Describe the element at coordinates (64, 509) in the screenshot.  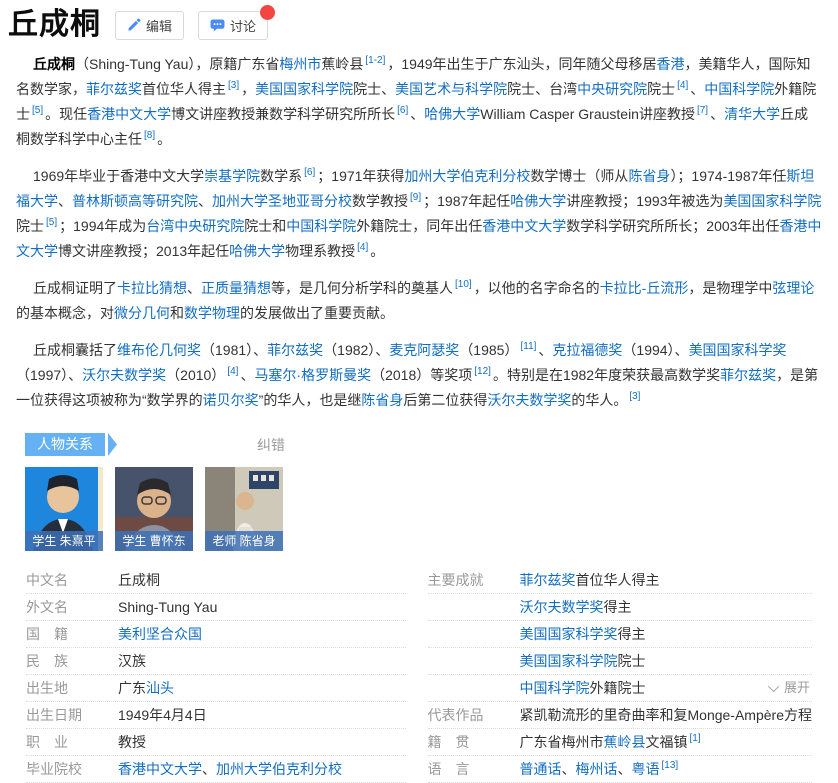
I see `relation-card-zhuxiping: 学生 朱熹平` at that location.